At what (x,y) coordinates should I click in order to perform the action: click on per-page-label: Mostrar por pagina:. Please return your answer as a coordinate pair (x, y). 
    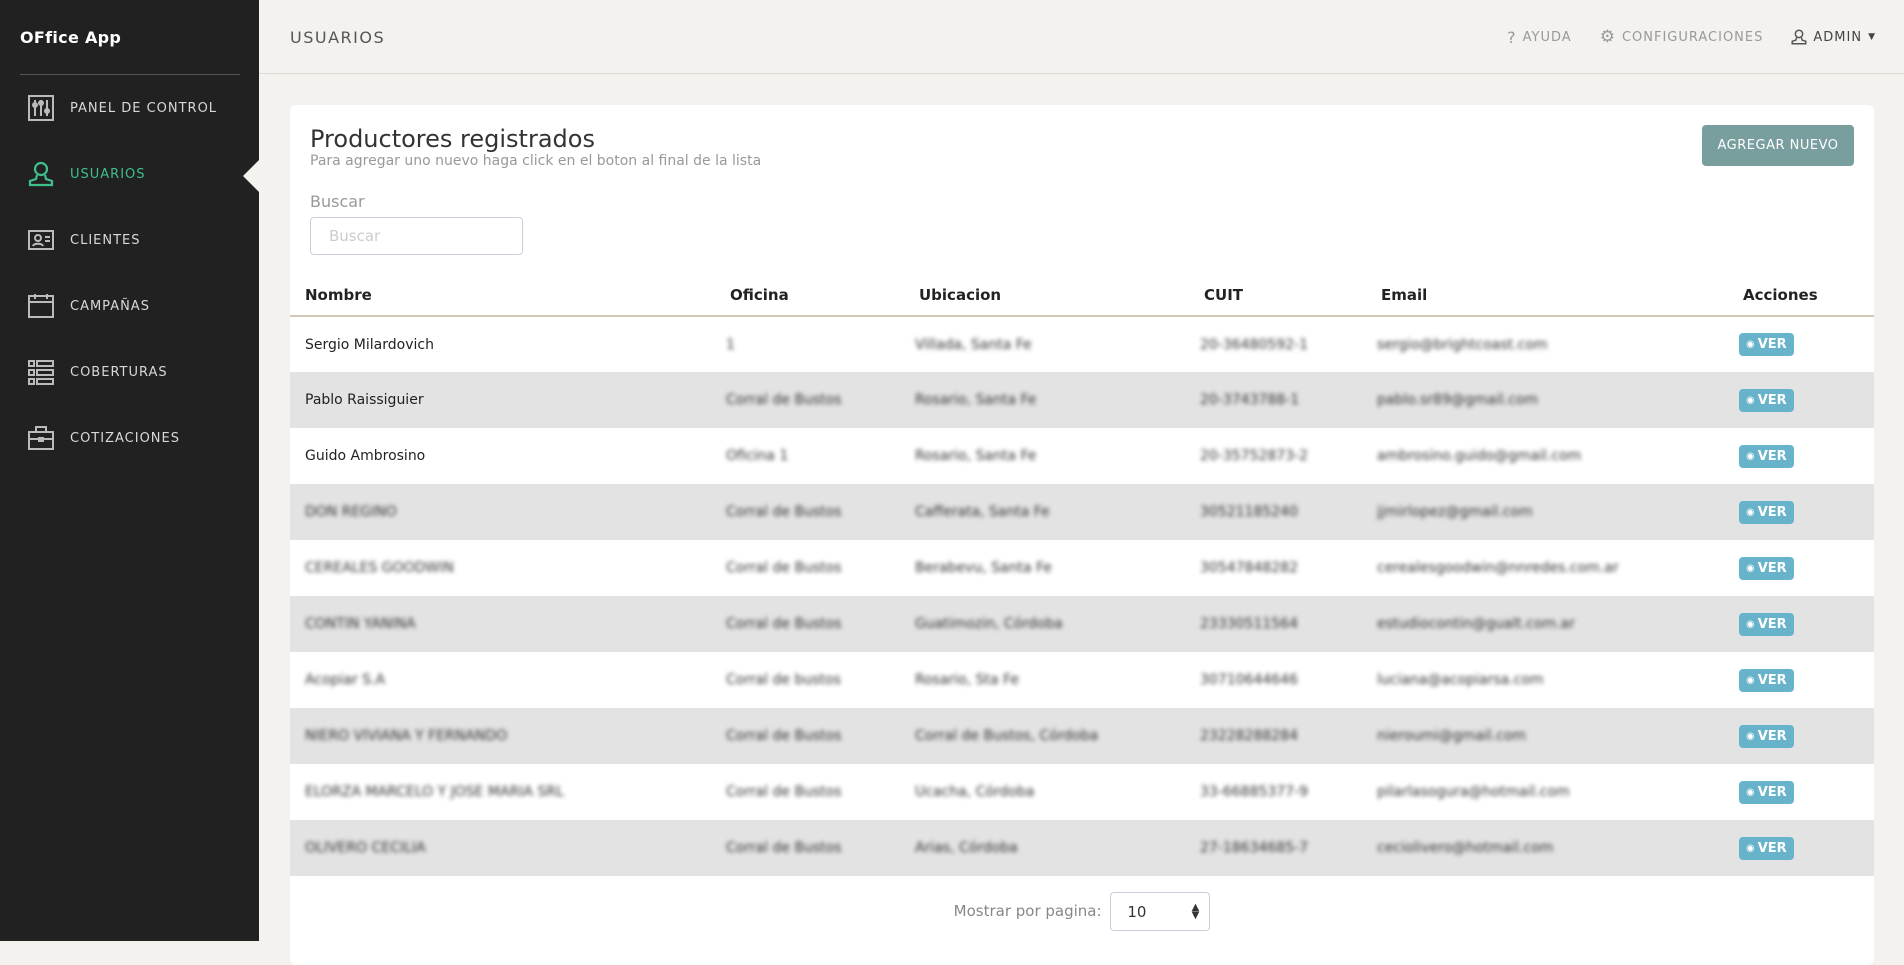
    Looking at the image, I should click on (1027, 911).